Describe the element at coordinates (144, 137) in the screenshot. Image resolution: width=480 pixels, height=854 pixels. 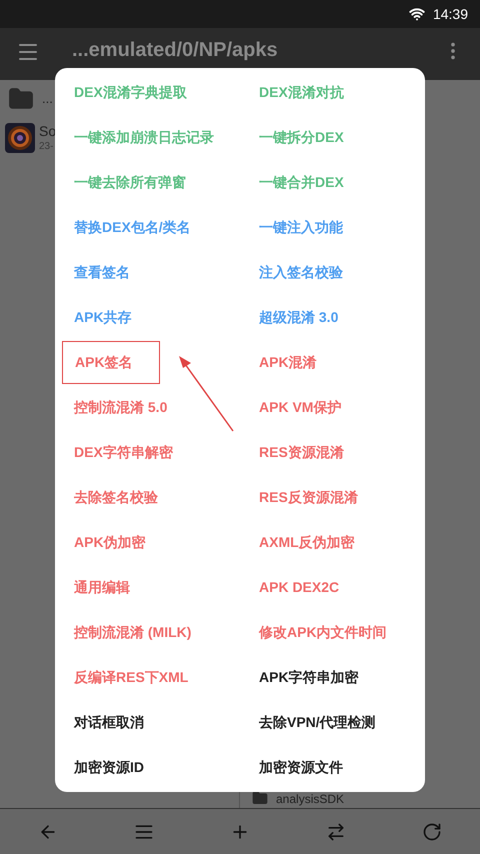
I see `menu-item: 一键添加崩溃日志记录` at that location.